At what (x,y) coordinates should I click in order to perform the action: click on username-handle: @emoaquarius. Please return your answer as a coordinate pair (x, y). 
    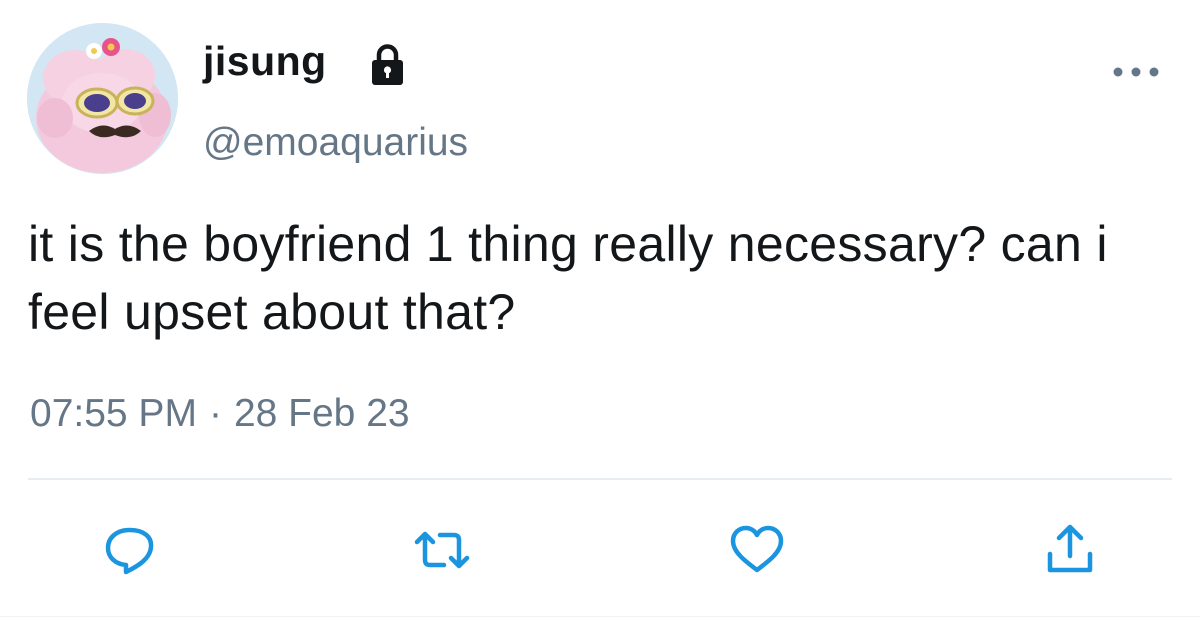
    Looking at the image, I should click on (335, 143).